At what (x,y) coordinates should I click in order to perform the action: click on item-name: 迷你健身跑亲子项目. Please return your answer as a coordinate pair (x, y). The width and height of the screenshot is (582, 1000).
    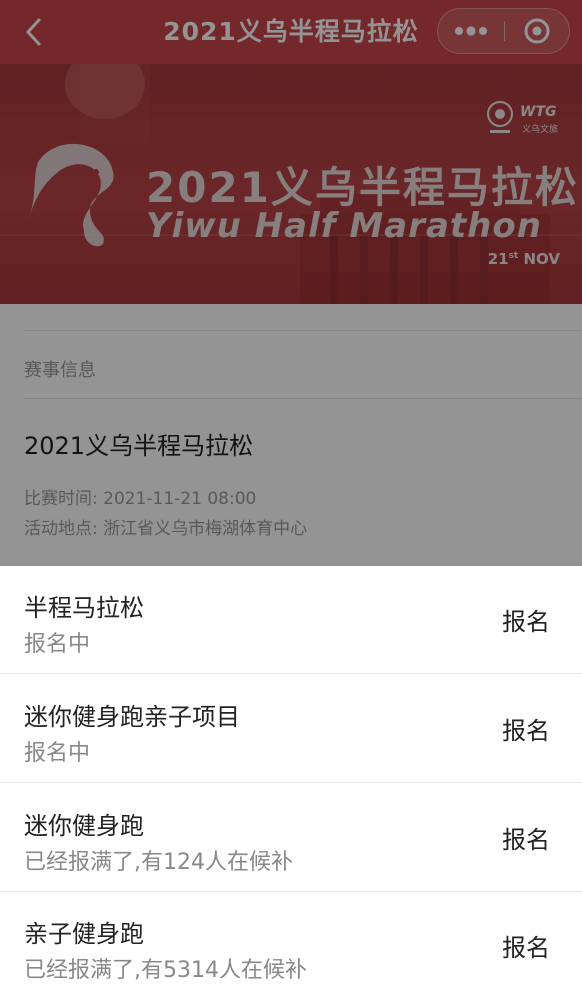
    Looking at the image, I should click on (132, 717).